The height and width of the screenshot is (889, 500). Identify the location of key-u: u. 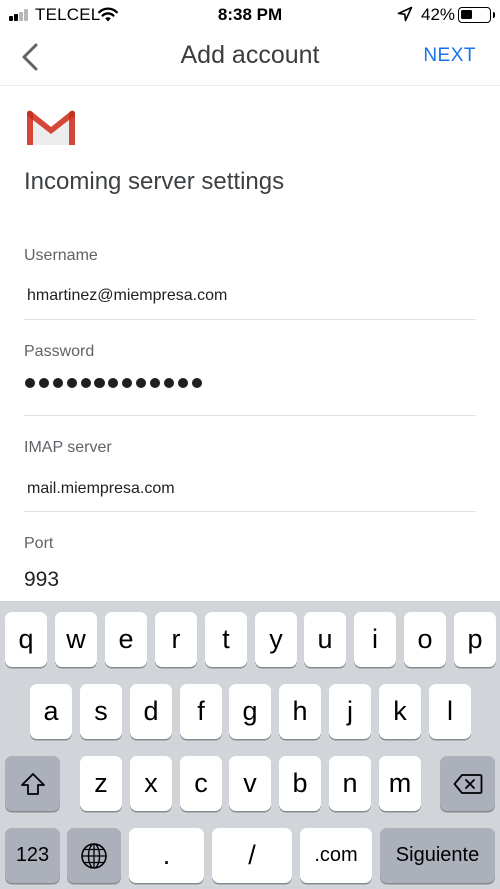
(325, 639).